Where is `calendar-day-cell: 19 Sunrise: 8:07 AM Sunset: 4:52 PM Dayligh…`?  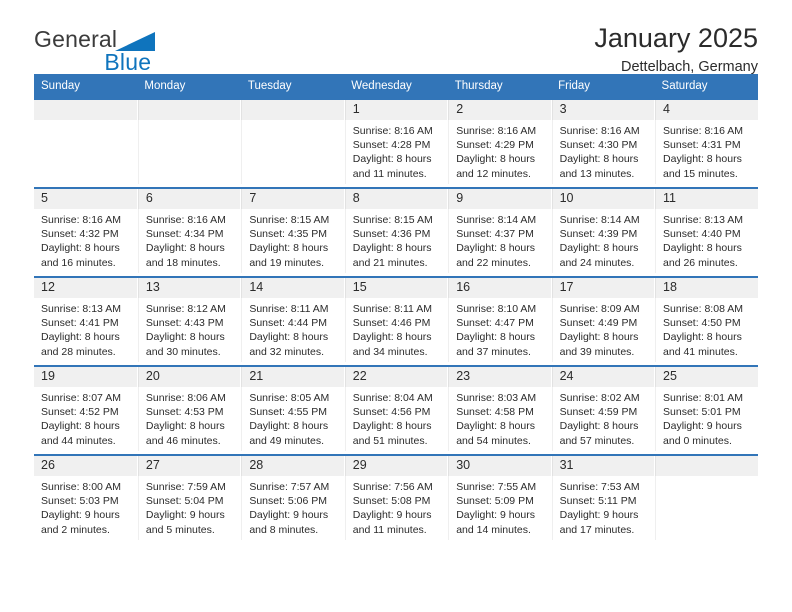 calendar-day-cell: 19 Sunrise: 8:07 AM Sunset: 4:52 PM Dayligh… is located at coordinates (86, 410).